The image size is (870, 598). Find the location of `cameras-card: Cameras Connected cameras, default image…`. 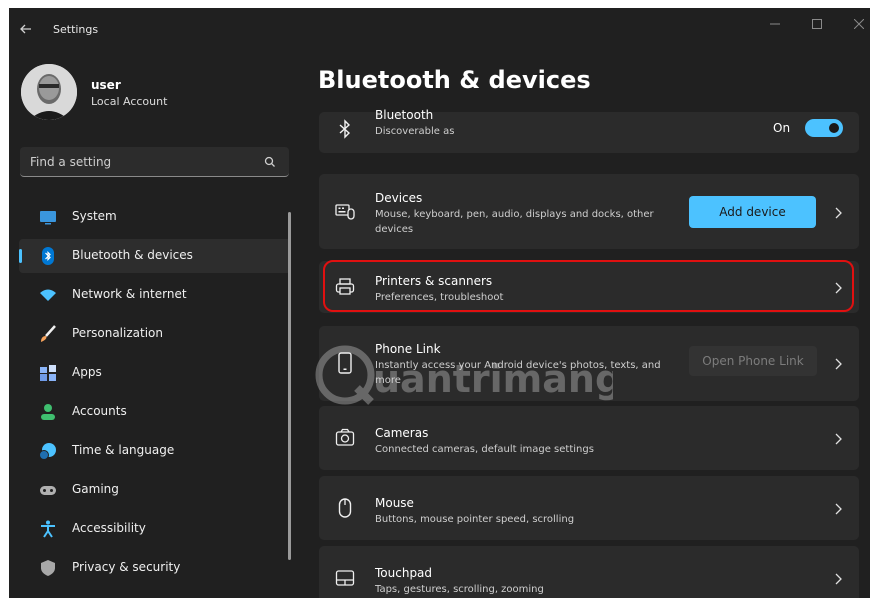

cameras-card: Cameras Connected cameras, default image… is located at coordinates (589, 438).